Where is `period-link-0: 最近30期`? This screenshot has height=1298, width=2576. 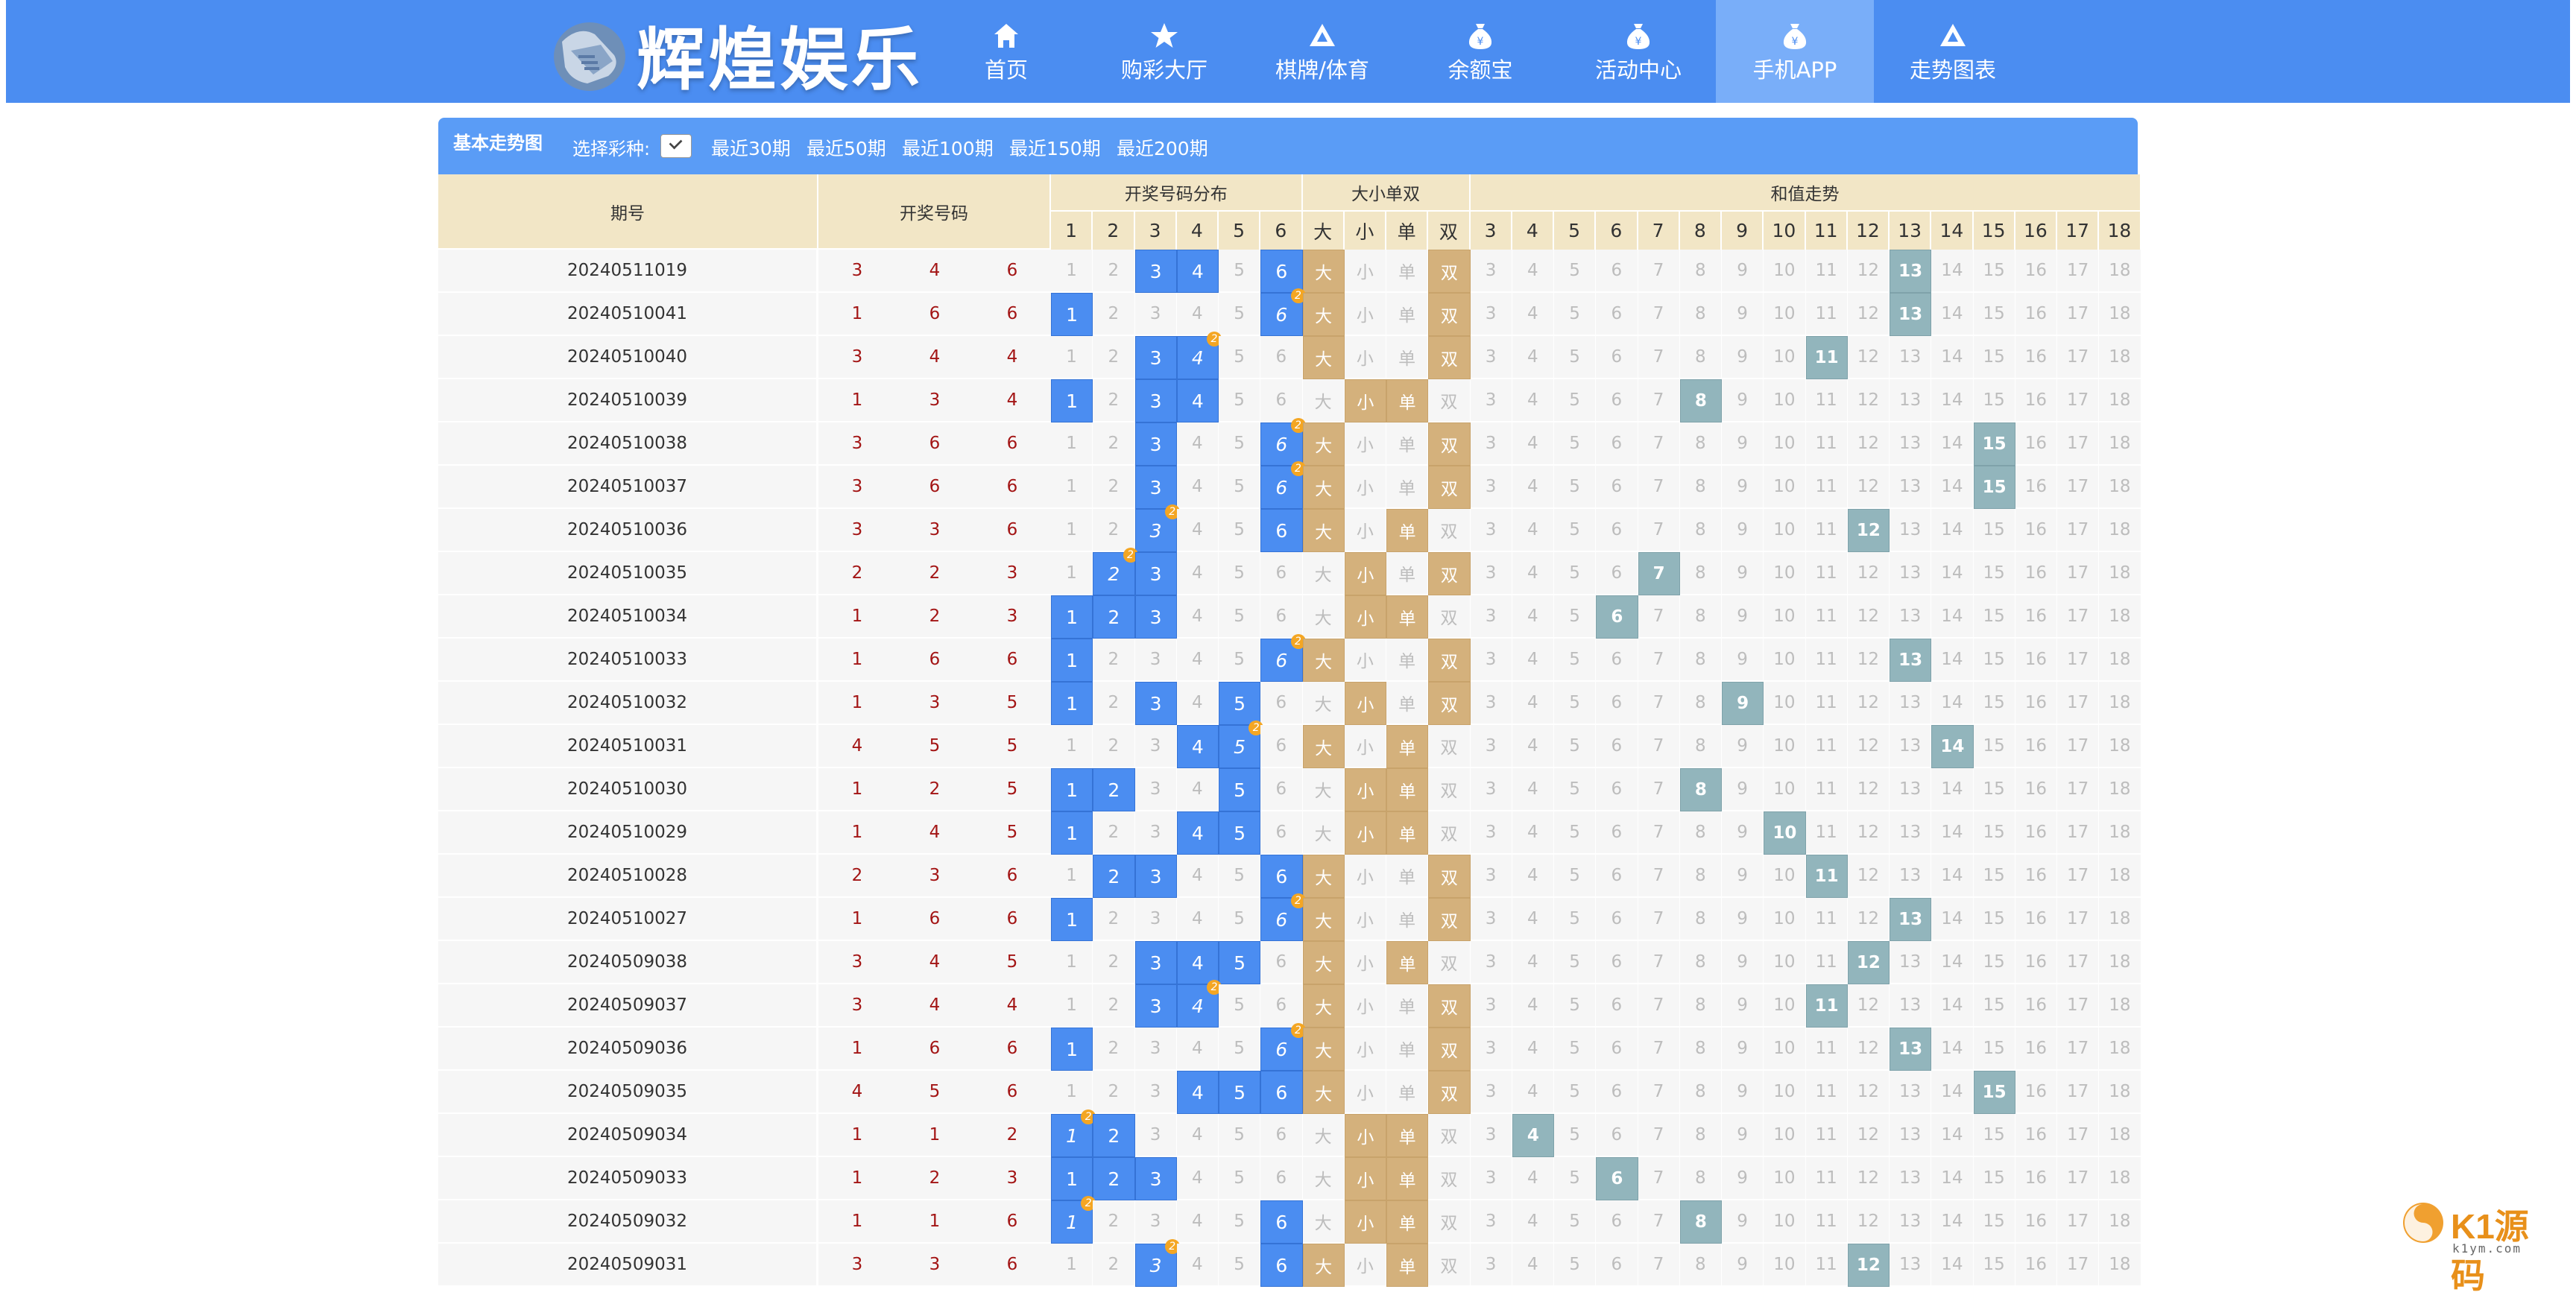 period-link-0: 最近30期 is located at coordinates (751, 147).